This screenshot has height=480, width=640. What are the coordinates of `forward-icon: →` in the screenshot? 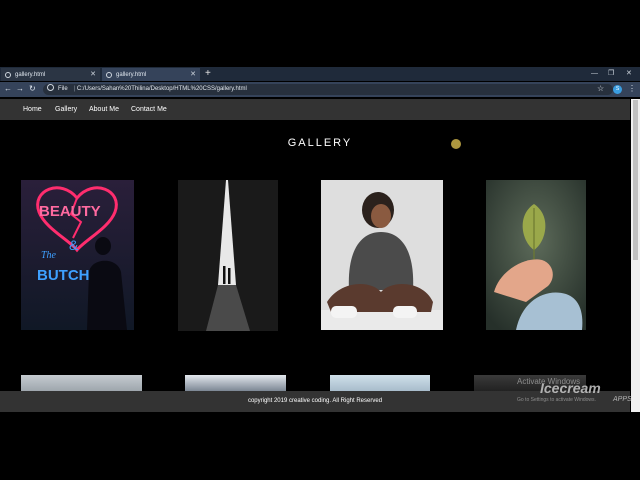 It's located at (20, 89).